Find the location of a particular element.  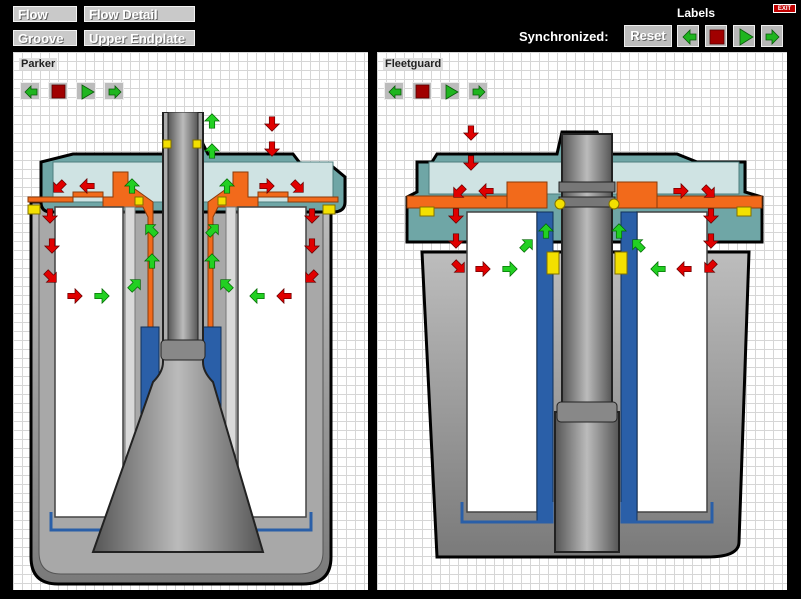

sync-forward-button is located at coordinates (772, 36).